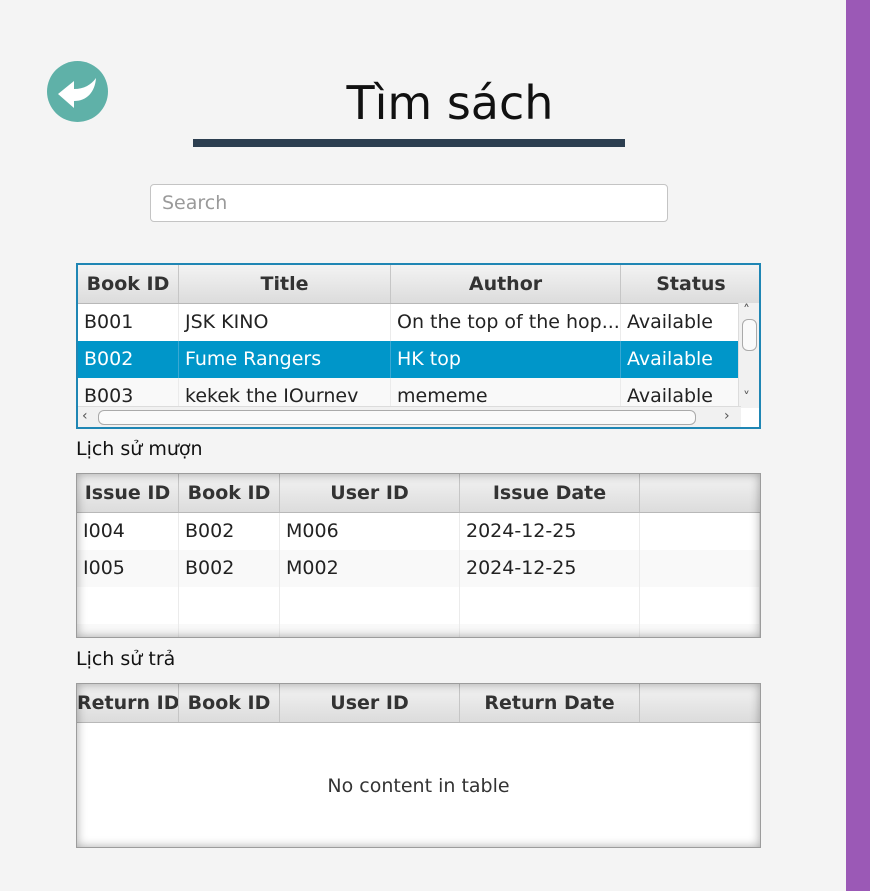 This screenshot has height=891, width=870. What do you see at coordinates (285, 284) in the screenshot?
I see `column-header-title: Title` at bounding box center [285, 284].